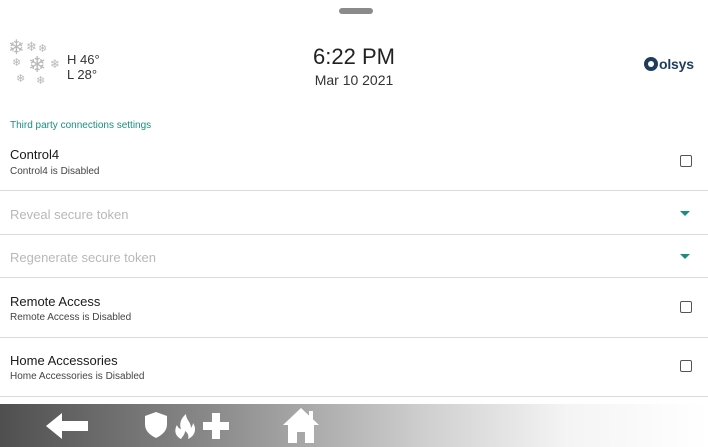  Describe the element at coordinates (35, 154) in the screenshot. I see `setting-title: Control4` at that location.